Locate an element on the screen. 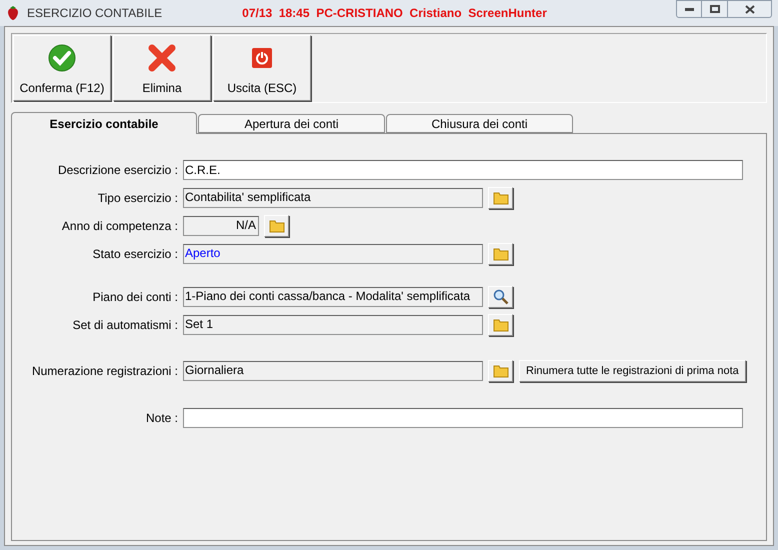 Image resolution: width=778 pixels, height=550 pixels. close-icon is located at coordinates (749, 9).